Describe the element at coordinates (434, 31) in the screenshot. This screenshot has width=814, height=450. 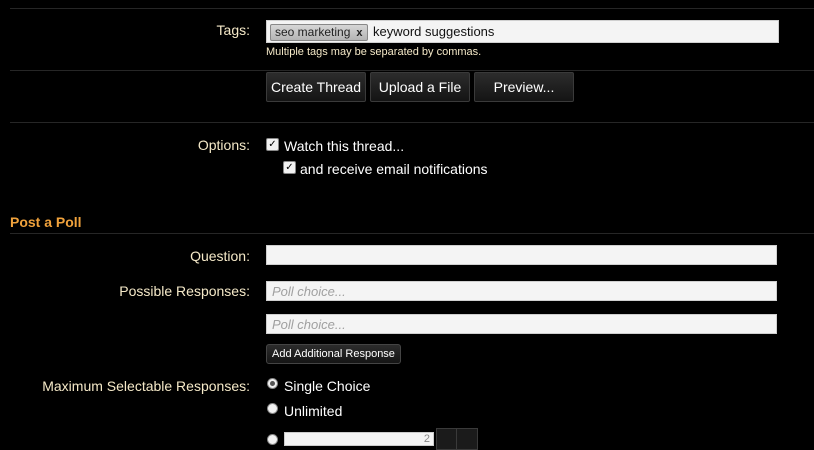
I see `tags-input-text: keyword suggestions` at that location.